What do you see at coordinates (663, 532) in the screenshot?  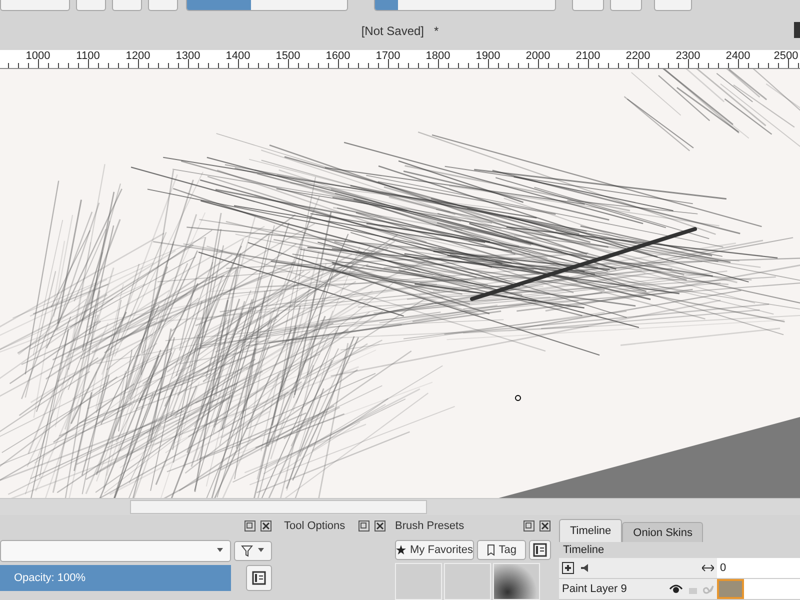 I see `tab: Onion Skins` at bounding box center [663, 532].